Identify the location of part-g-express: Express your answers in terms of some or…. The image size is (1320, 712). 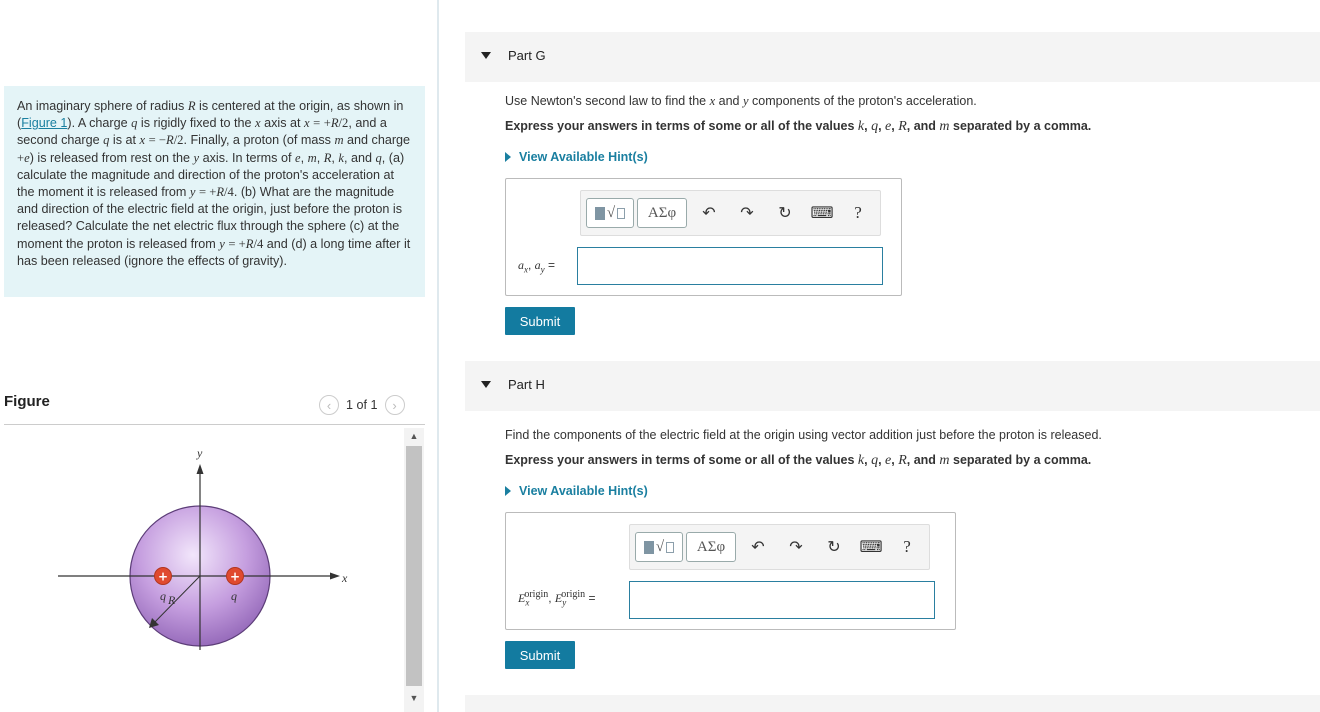
(798, 126).